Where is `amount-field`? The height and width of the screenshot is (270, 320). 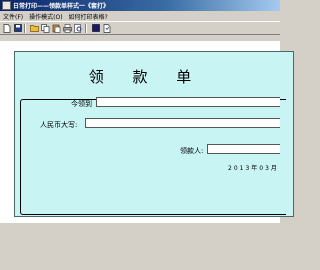 amount-field is located at coordinates (182, 123).